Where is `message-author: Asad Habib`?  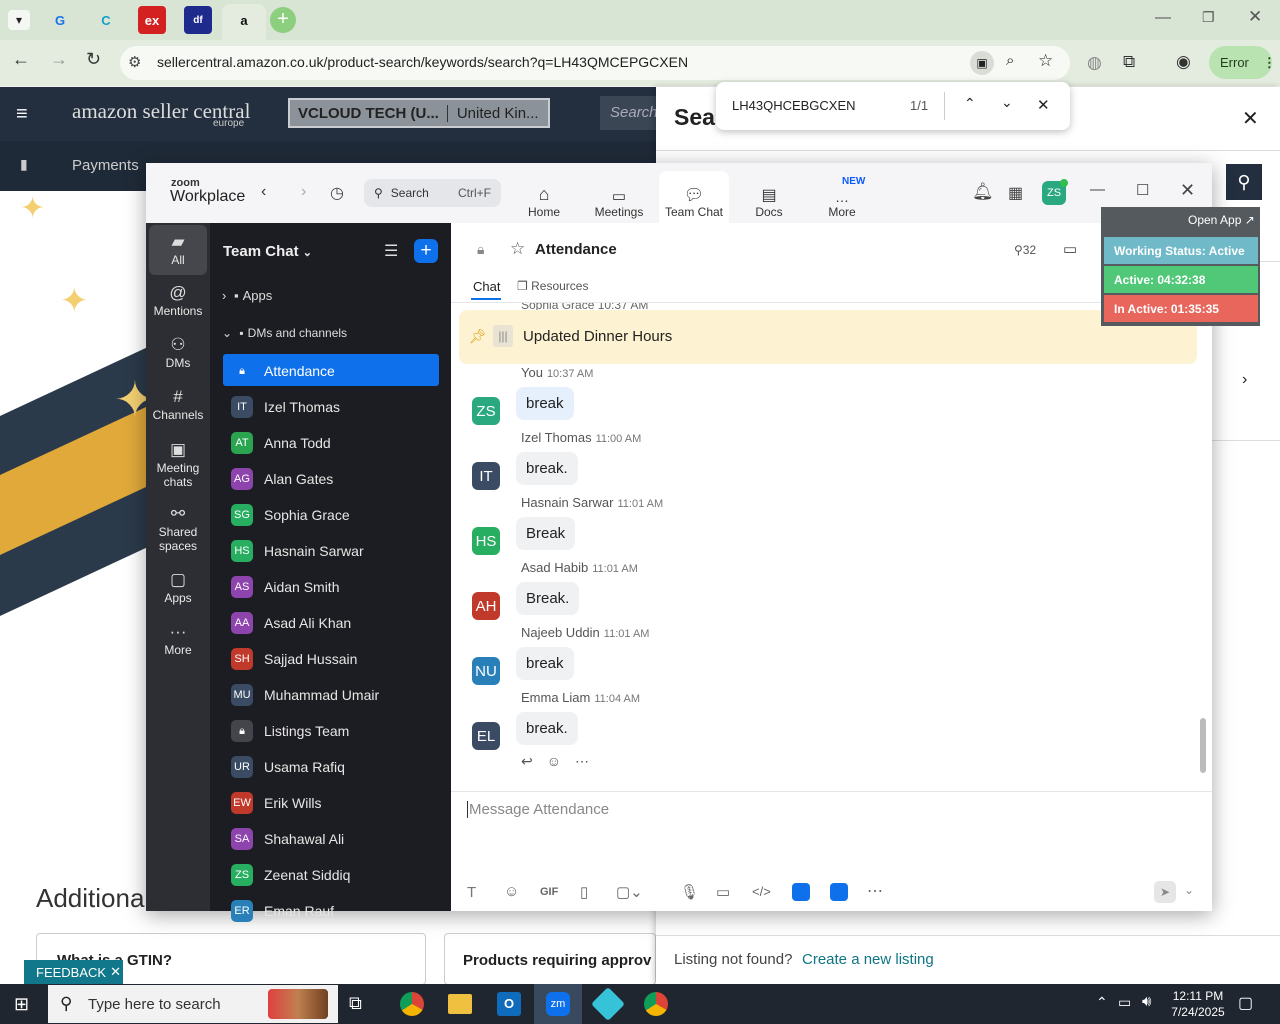 message-author: Asad Habib is located at coordinates (554, 567).